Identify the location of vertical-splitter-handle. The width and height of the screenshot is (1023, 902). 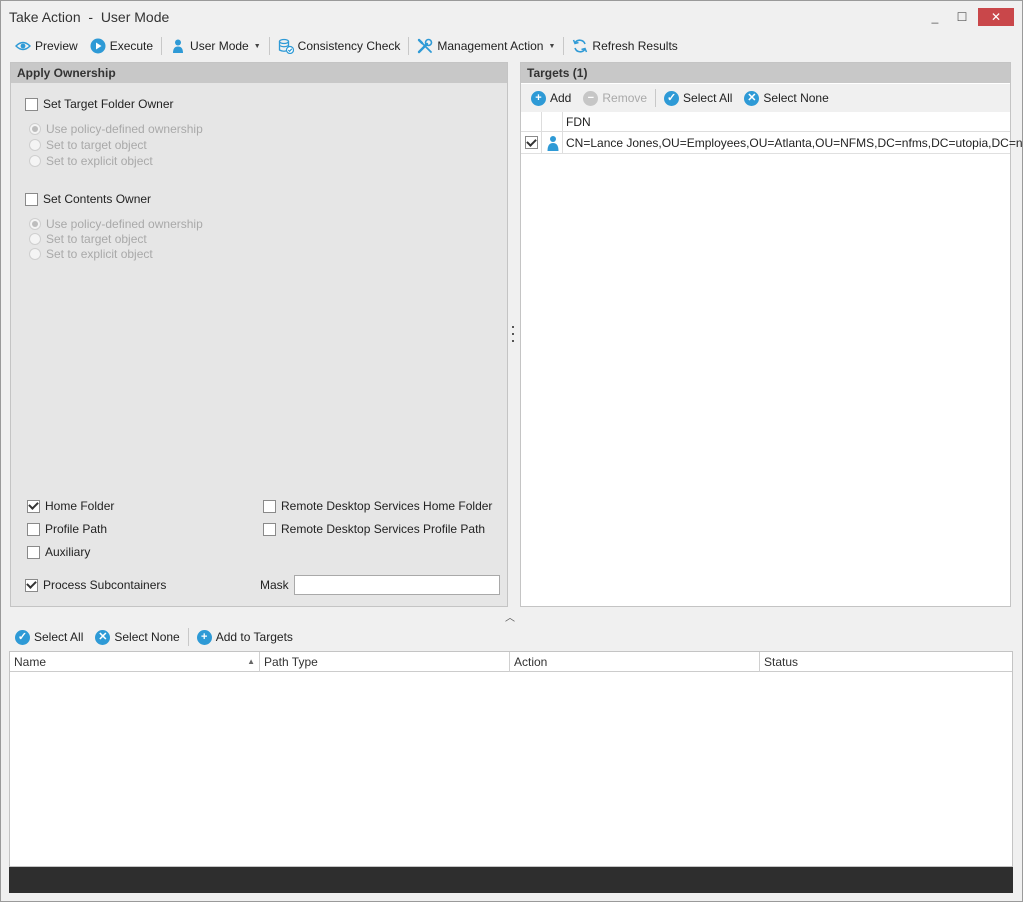
(513, 334).